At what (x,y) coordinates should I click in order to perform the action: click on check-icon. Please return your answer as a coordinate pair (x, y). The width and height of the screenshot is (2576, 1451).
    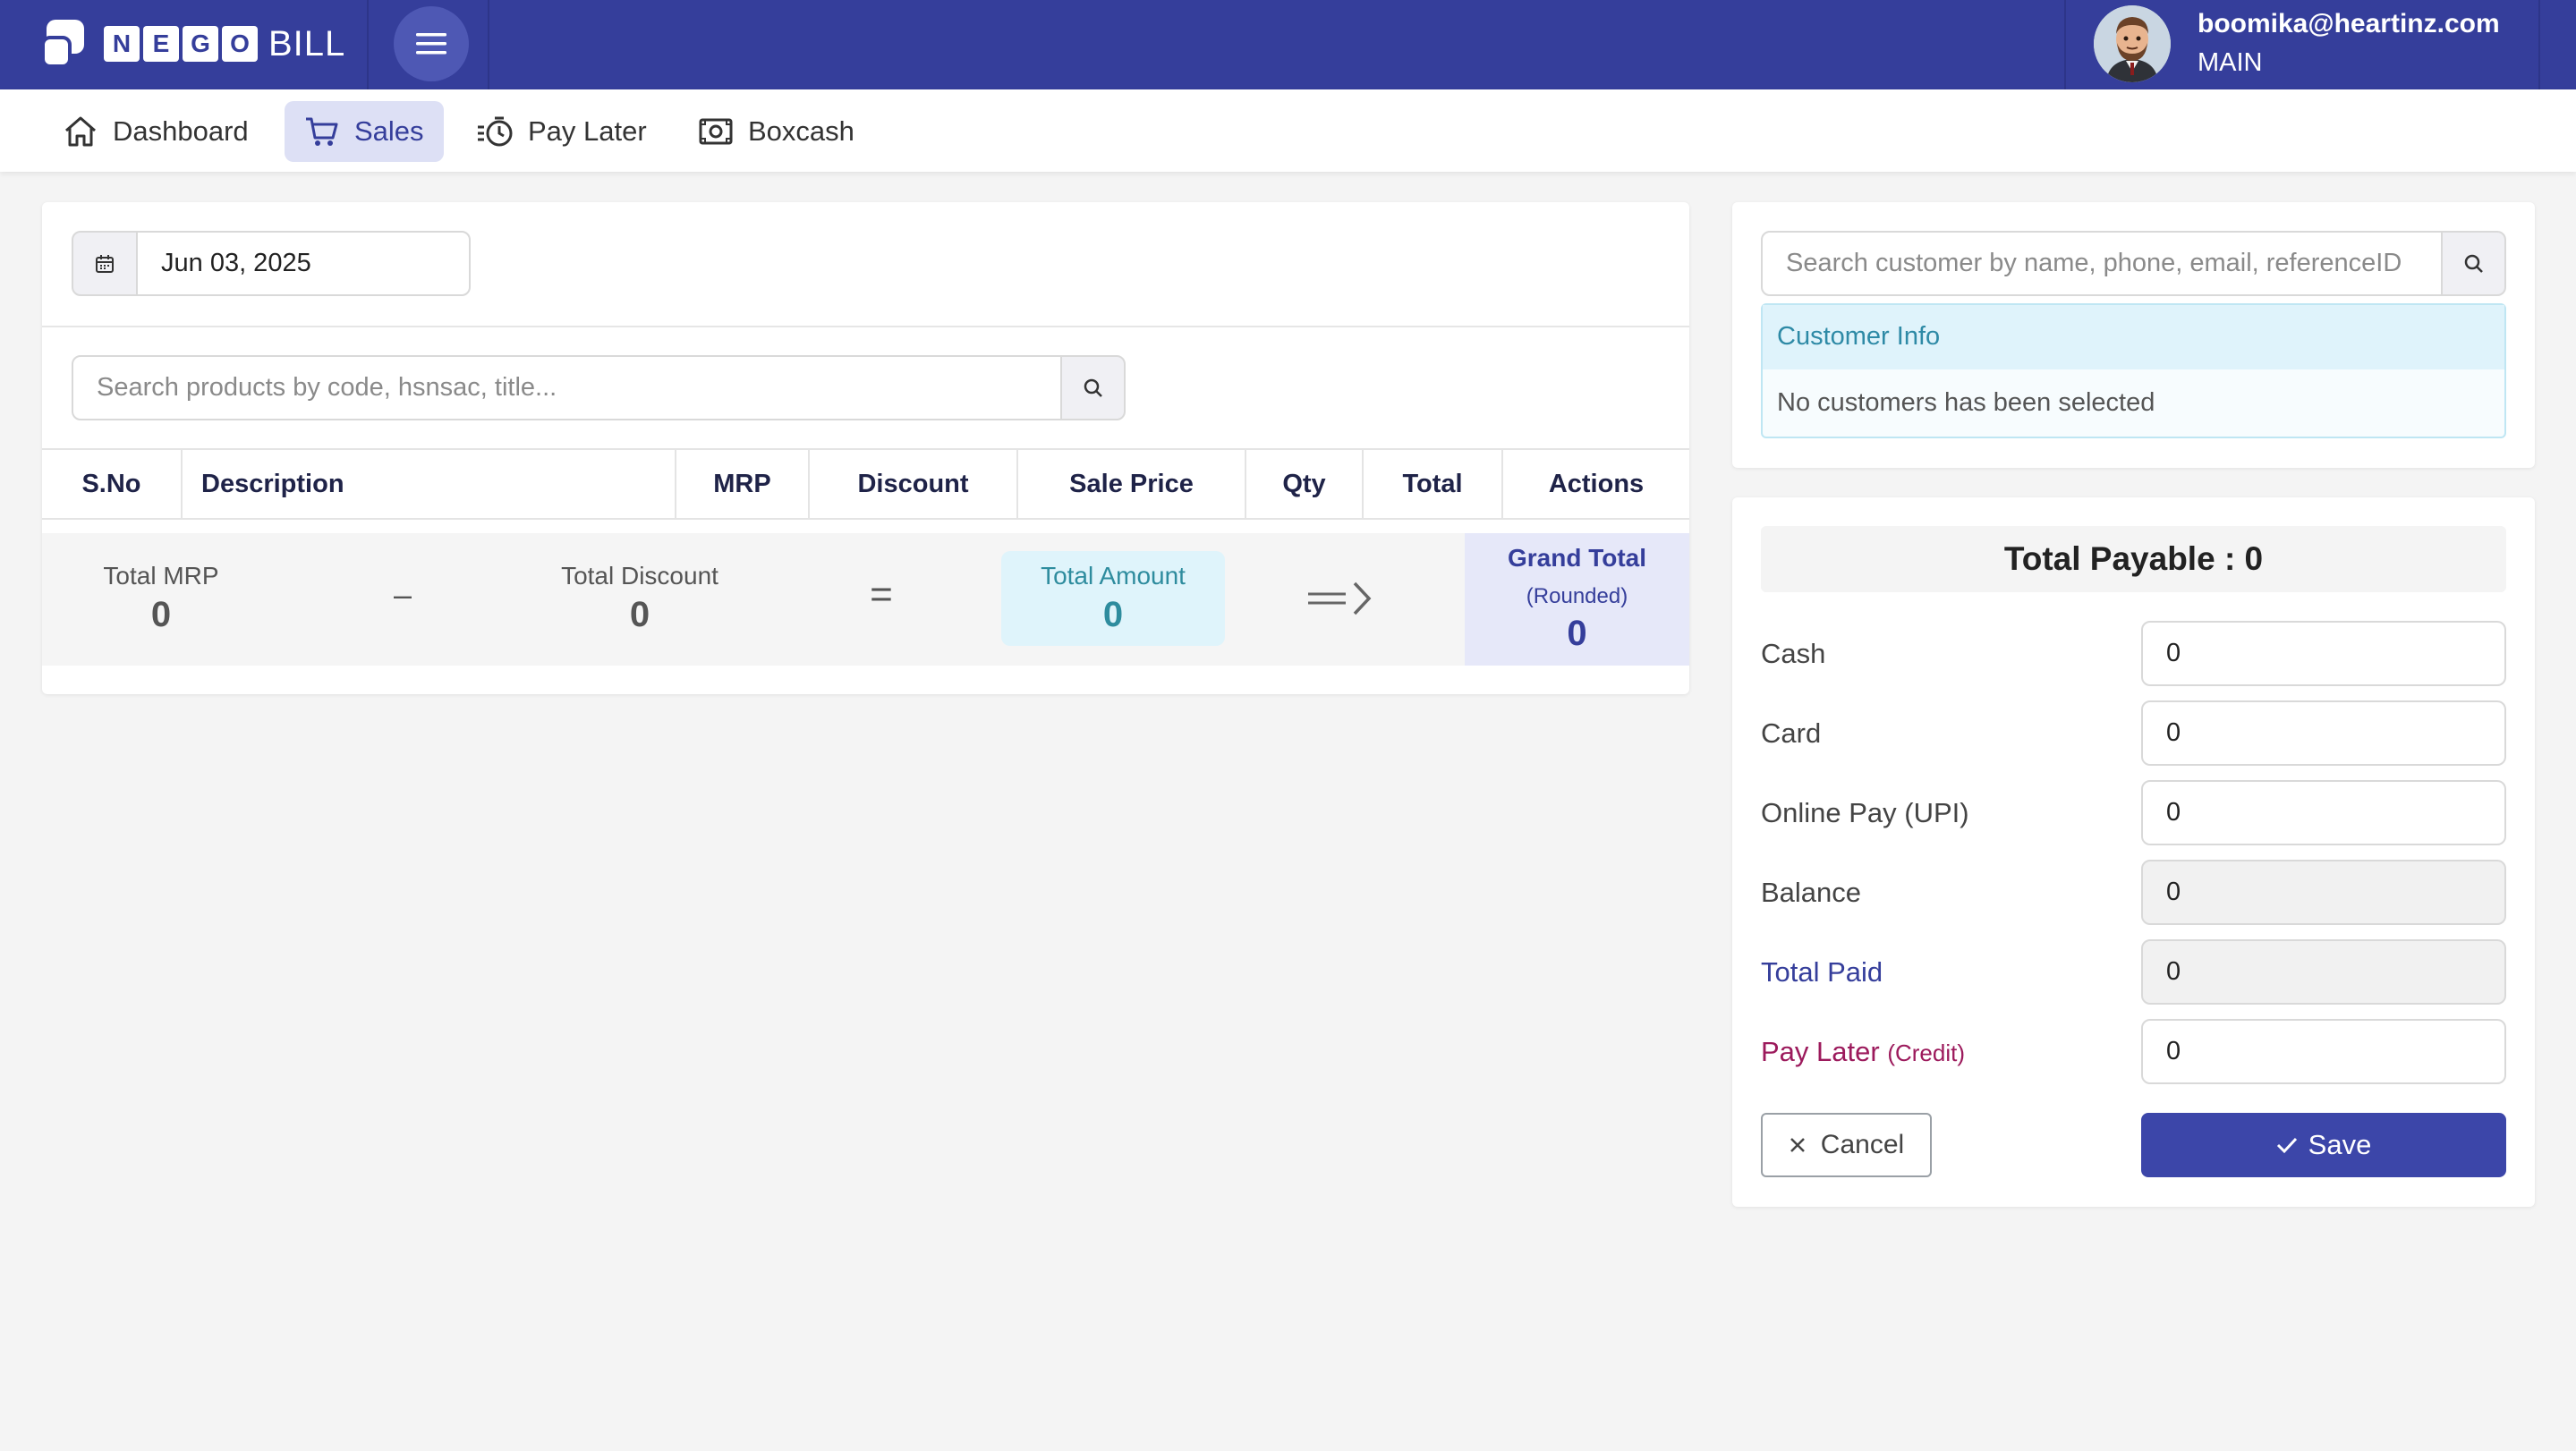
    Looking at the image, I should click on (2286, 1145).